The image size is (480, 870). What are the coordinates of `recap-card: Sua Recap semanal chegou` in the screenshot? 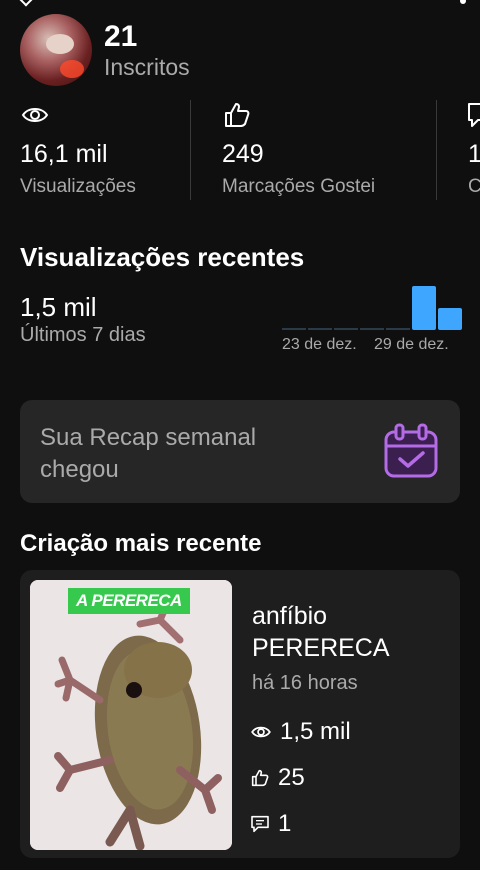 It's located at (240, 451).